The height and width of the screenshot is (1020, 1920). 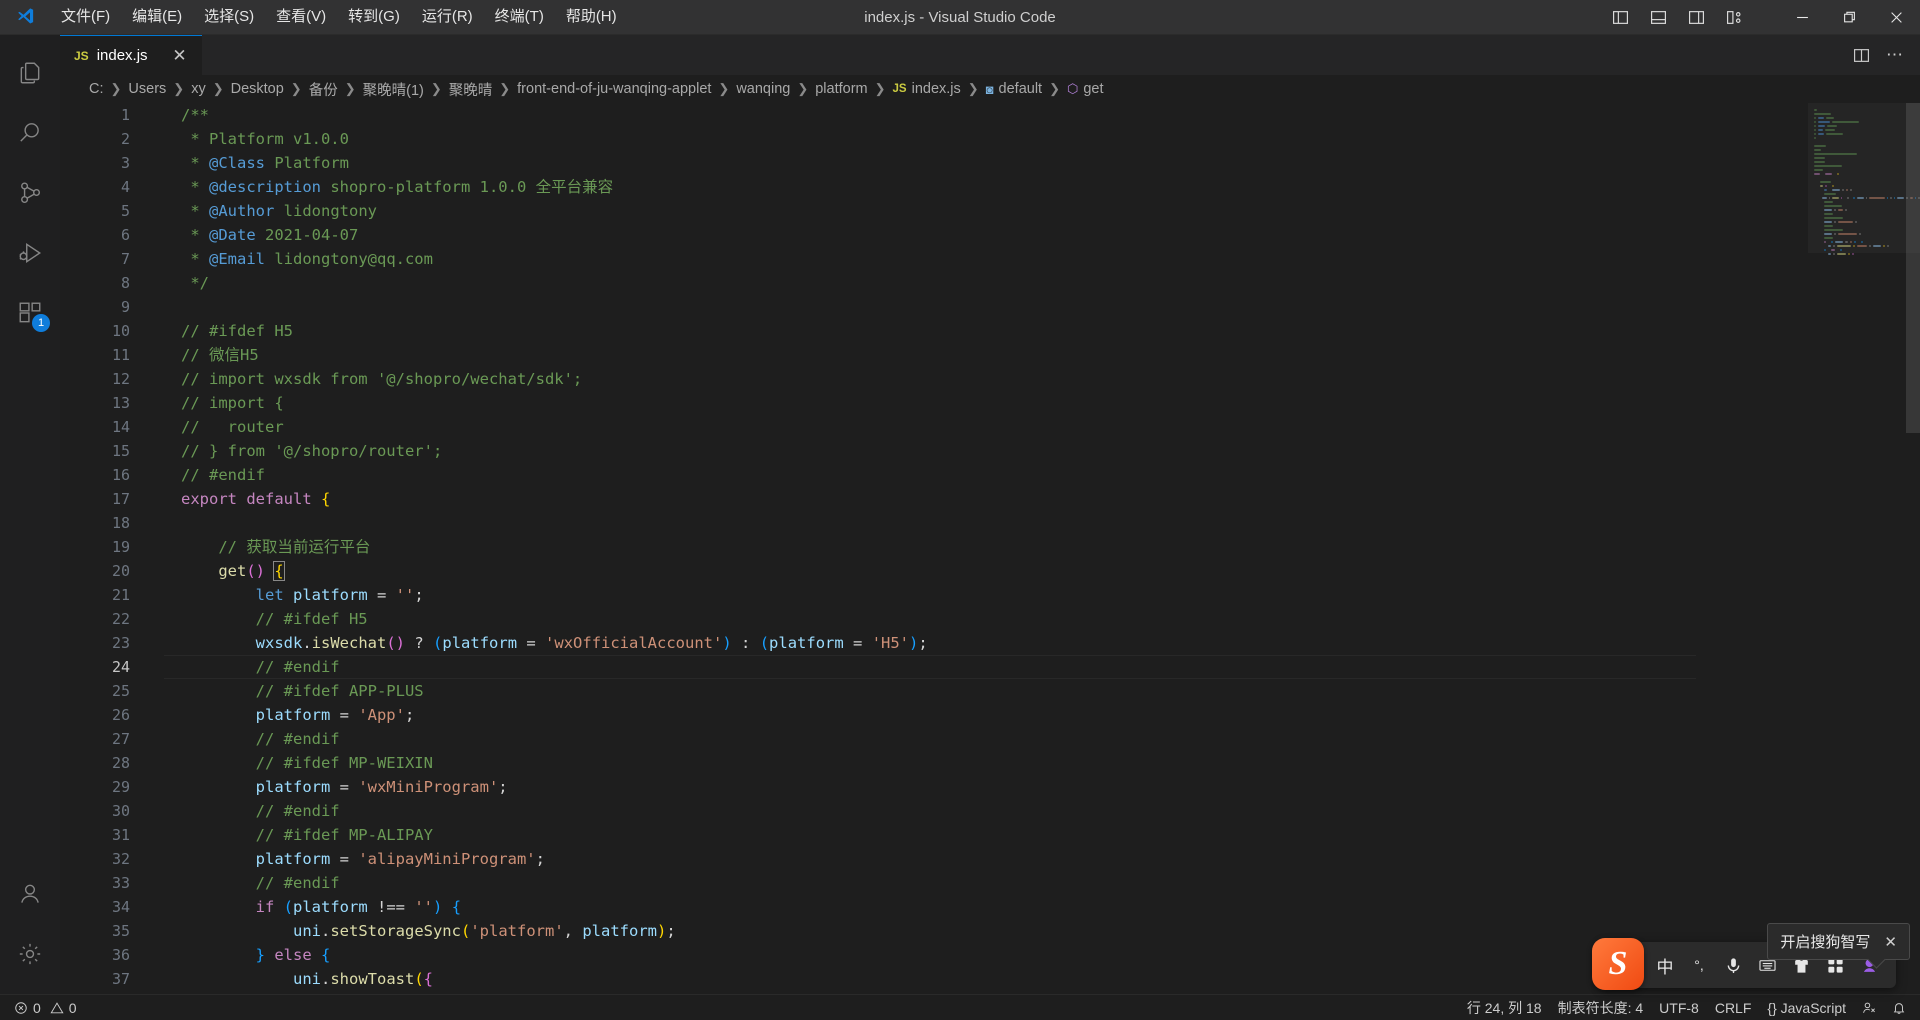 I want to click on close-icon: ✕, so click(x=180, y=55).